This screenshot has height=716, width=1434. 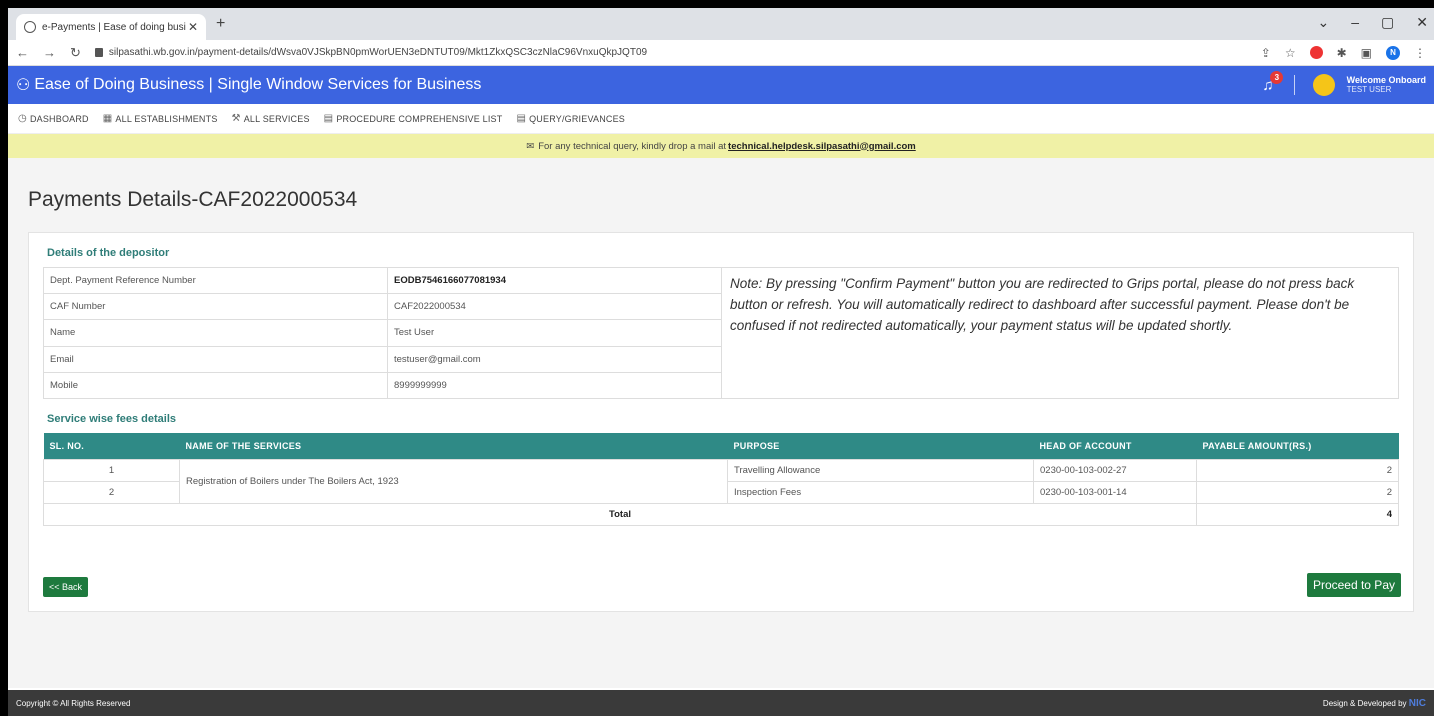 I want to click on wrench-icon: ⚒, so click(x=236, y=118).